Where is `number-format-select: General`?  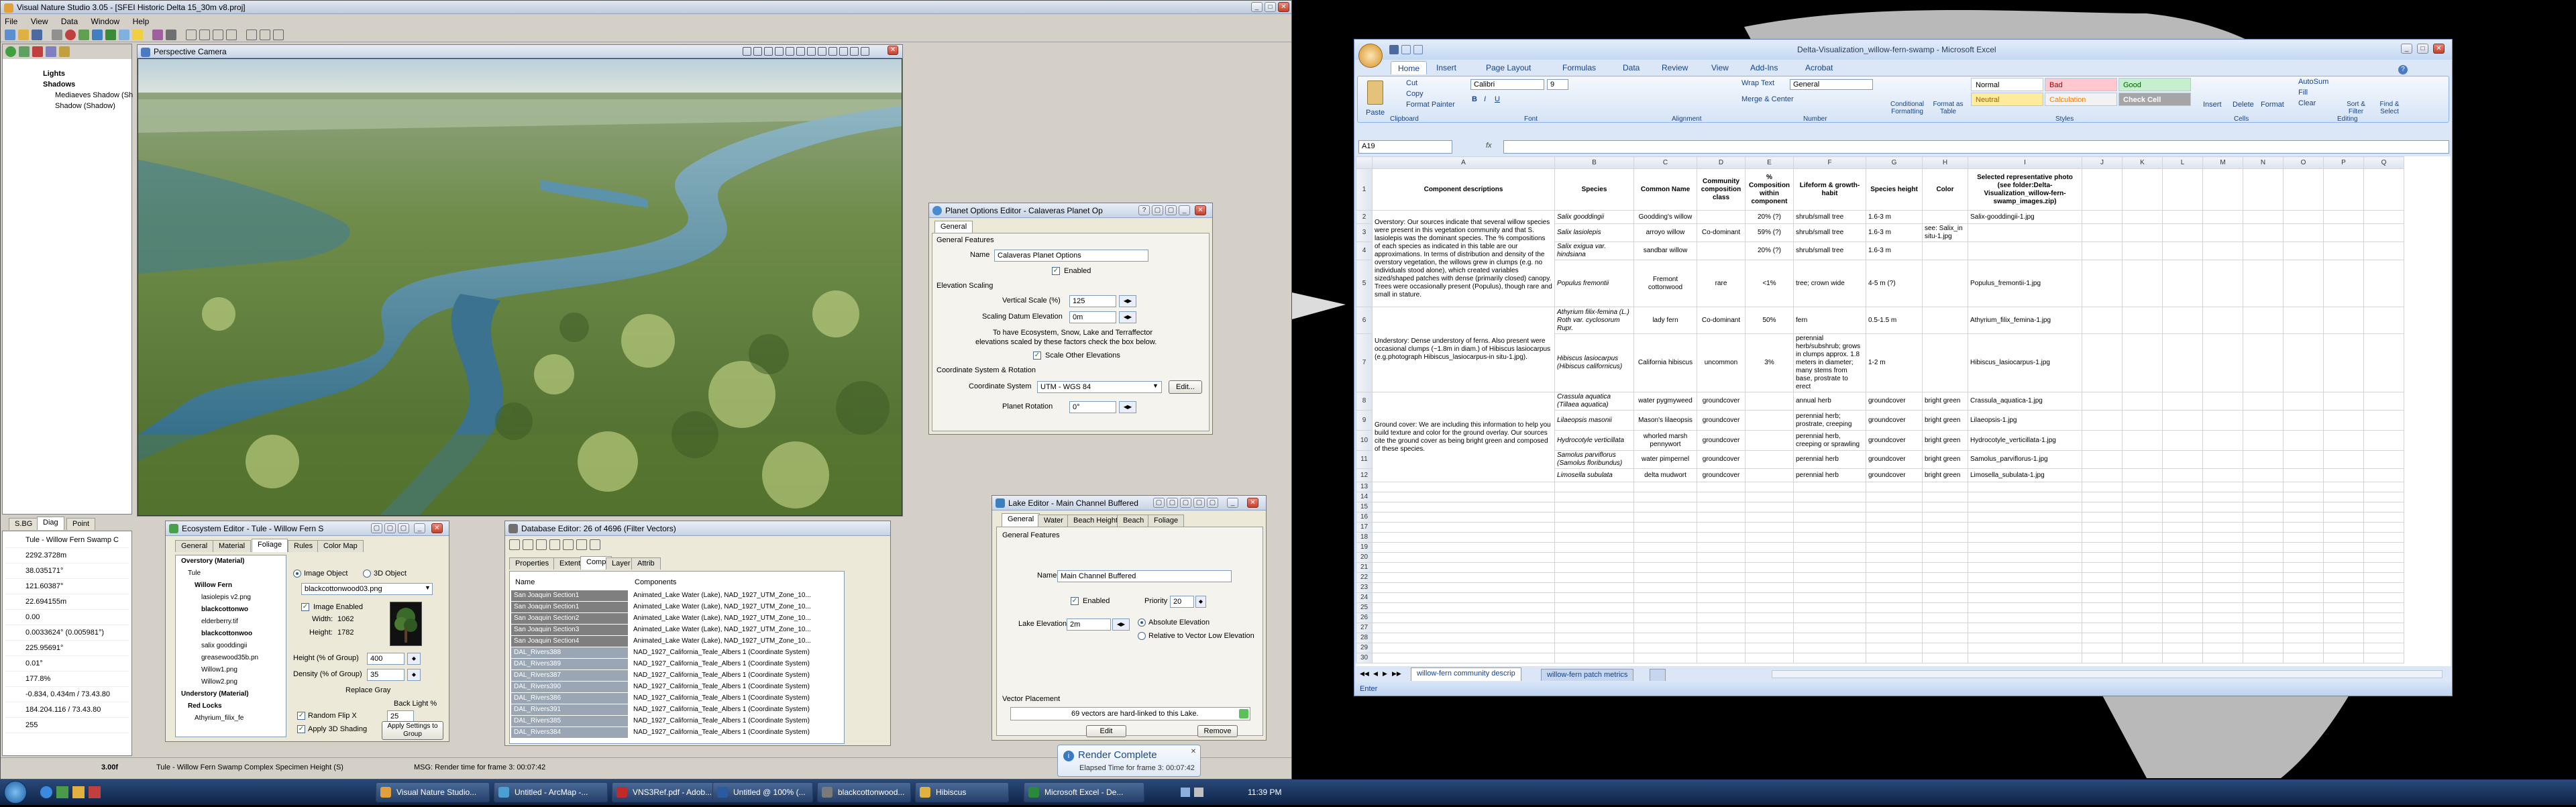 number-format-select: General is located at coordinates (1831, 84).